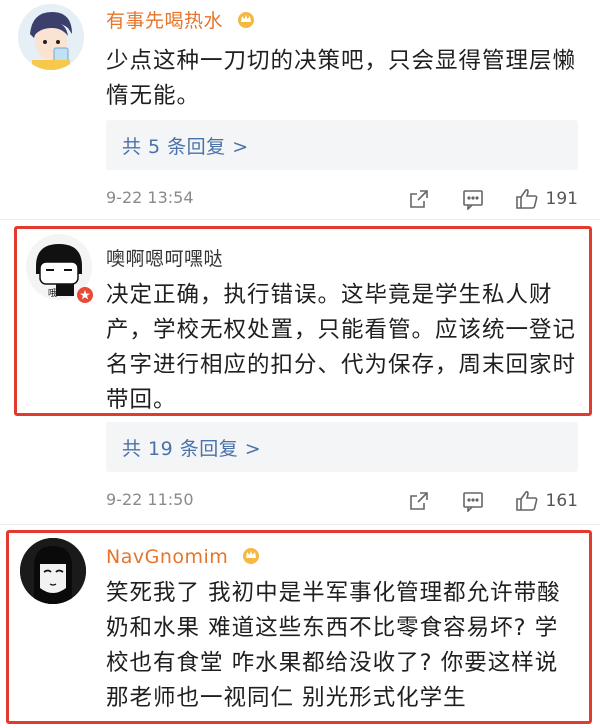  I want to click on like-count: 161, so click(561, 501).